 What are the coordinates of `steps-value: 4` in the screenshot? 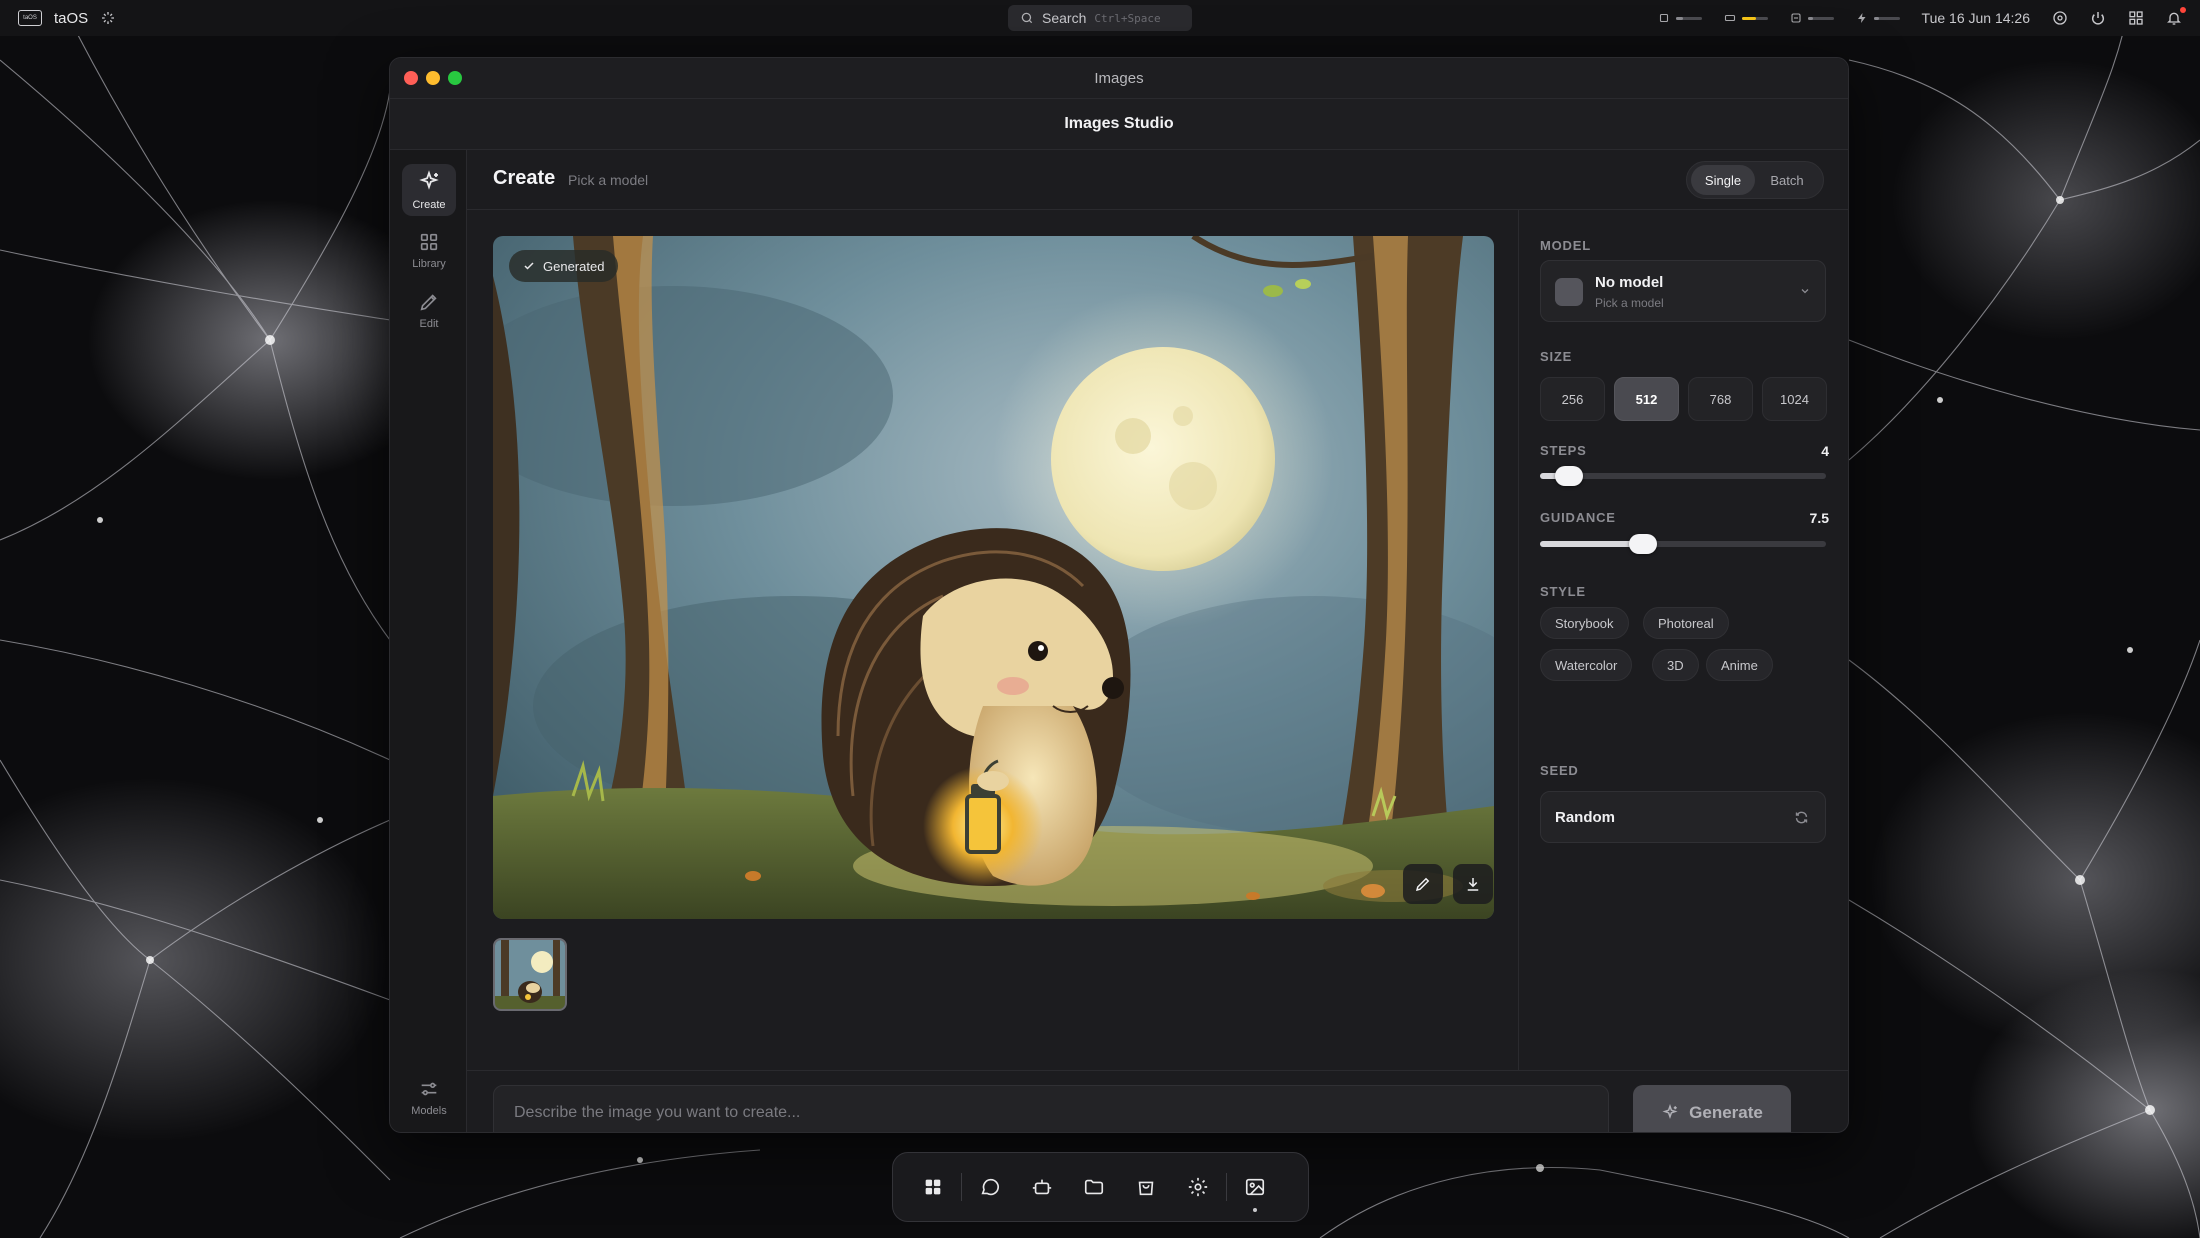 It's located at (1825, 451).